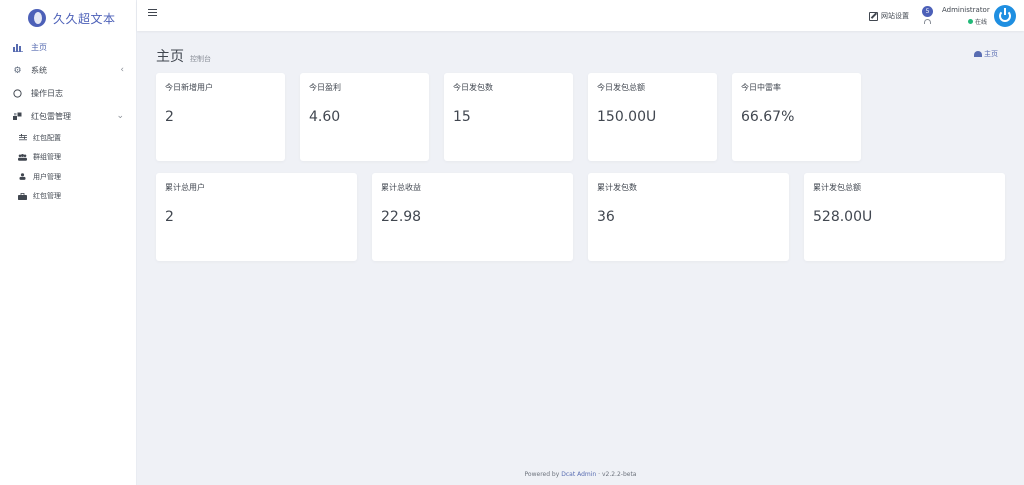 Image resolution: width=1024 pixels, height=485 pixels. Describe the element at coordinates (37, 18) in the screenshot. I see `brand-logo-icon` at that location.